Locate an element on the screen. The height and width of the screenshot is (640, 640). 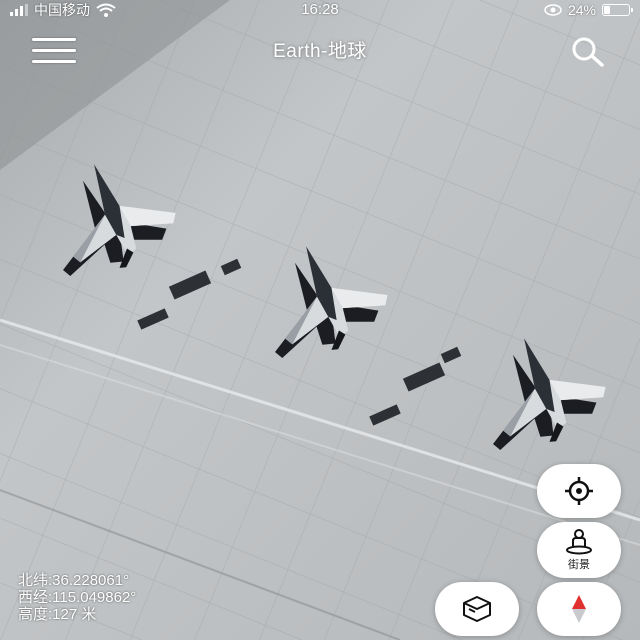
app-title: Earth-地球 is located at coordinates (320, 51).